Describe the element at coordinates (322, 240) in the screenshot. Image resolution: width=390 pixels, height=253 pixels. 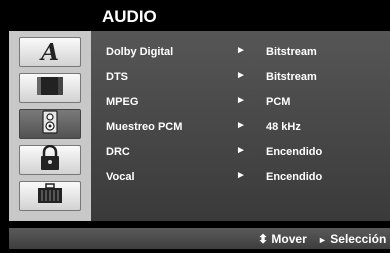
I see `play-arrow-icon: ►` at that location.